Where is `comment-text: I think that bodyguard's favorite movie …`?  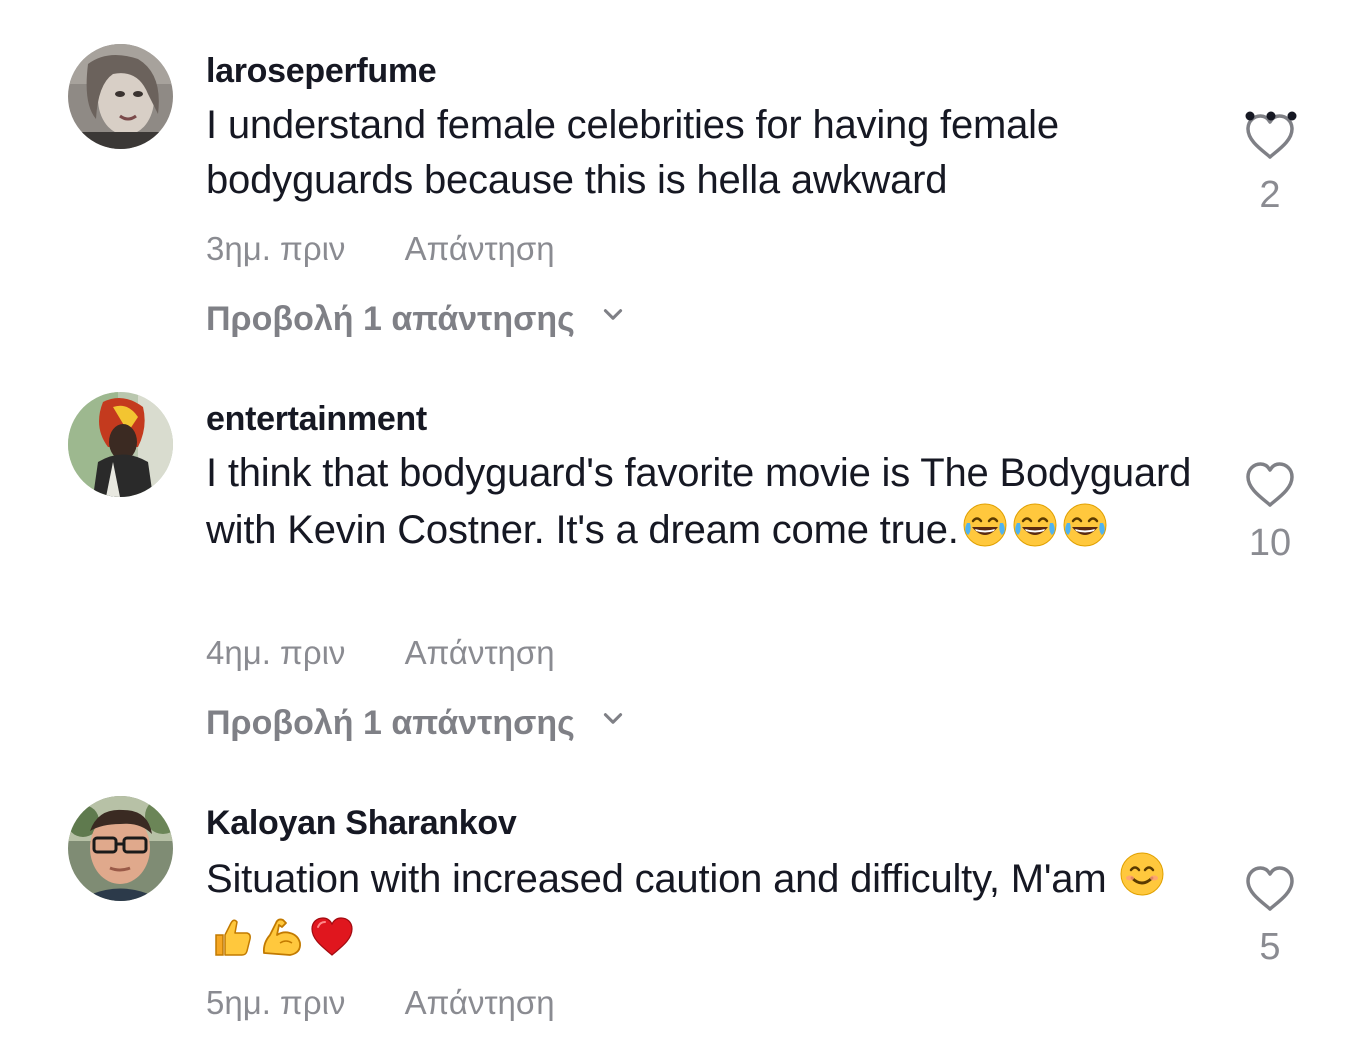 comment-text: I think that bodyguard's favorite movie … is located at coordinates (701, 505).